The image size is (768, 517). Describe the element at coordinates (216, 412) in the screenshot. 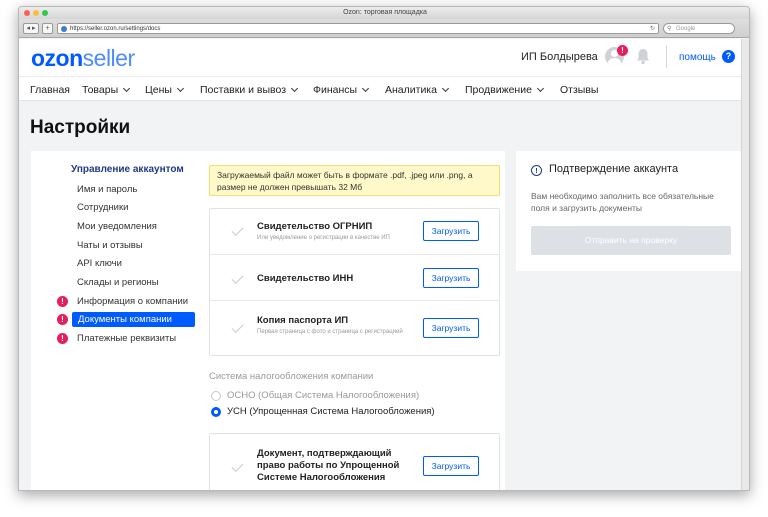

I see `radio-usn` at that location.